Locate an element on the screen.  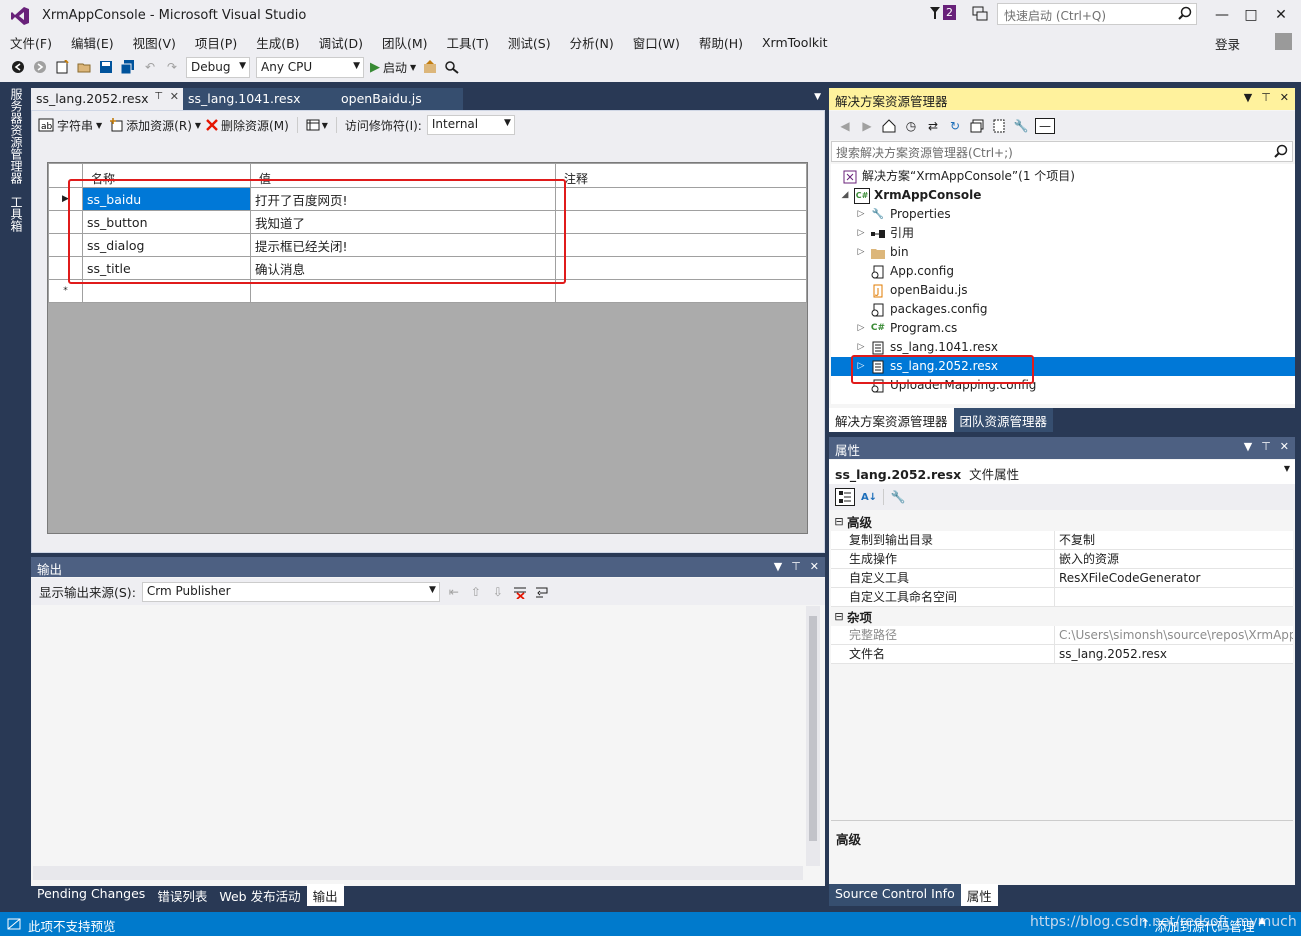
save-icon is located at coordinates (106, 67).